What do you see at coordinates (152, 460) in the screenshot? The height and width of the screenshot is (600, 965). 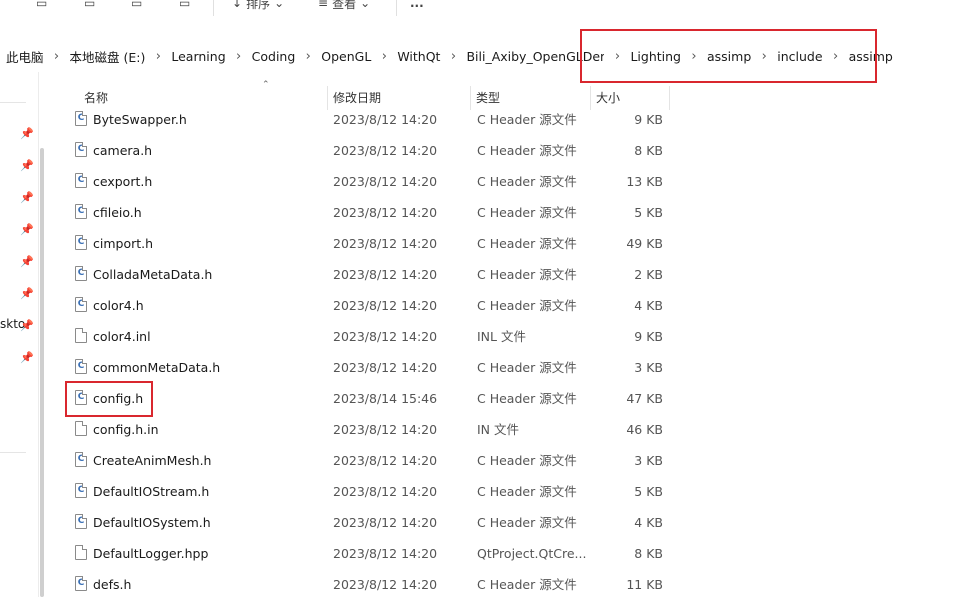 I see `file-name: CreateAnimMesh.h` at bounding box center [152, 460].